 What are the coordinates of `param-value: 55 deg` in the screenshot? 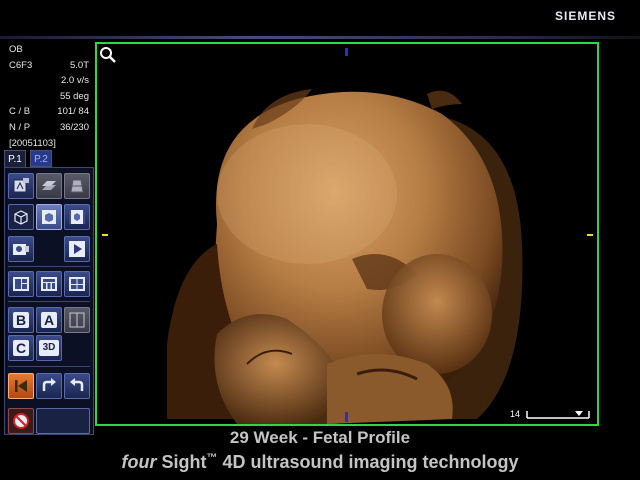 It's located at (74, 96).